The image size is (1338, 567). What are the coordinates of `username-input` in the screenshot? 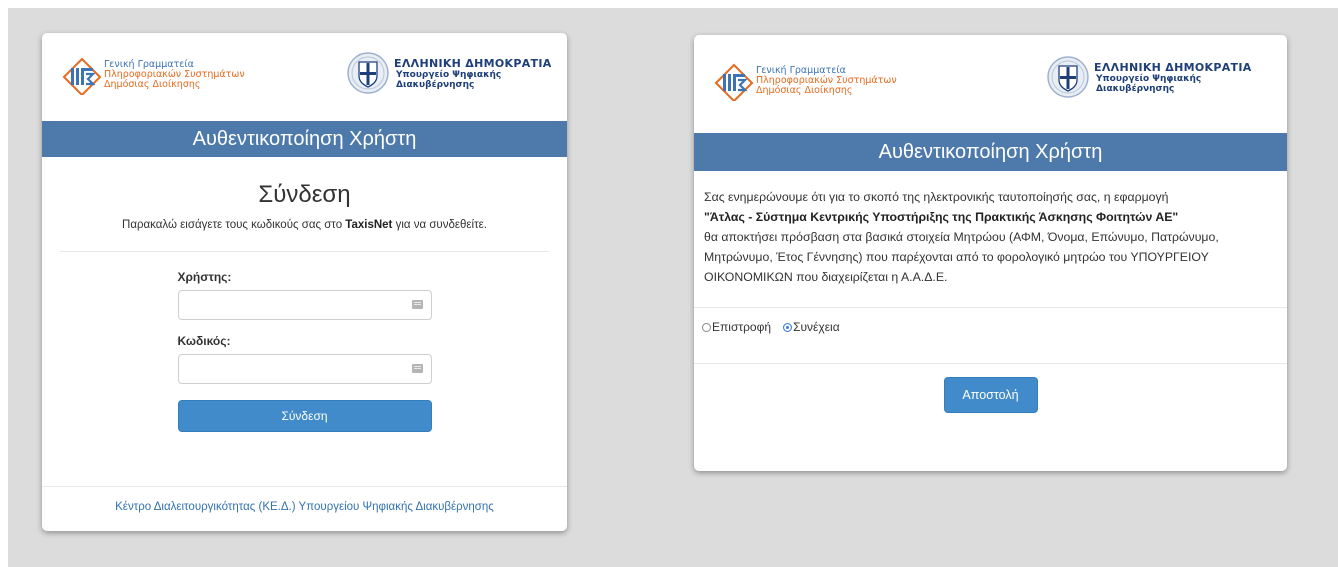 It's located at (296, 304).